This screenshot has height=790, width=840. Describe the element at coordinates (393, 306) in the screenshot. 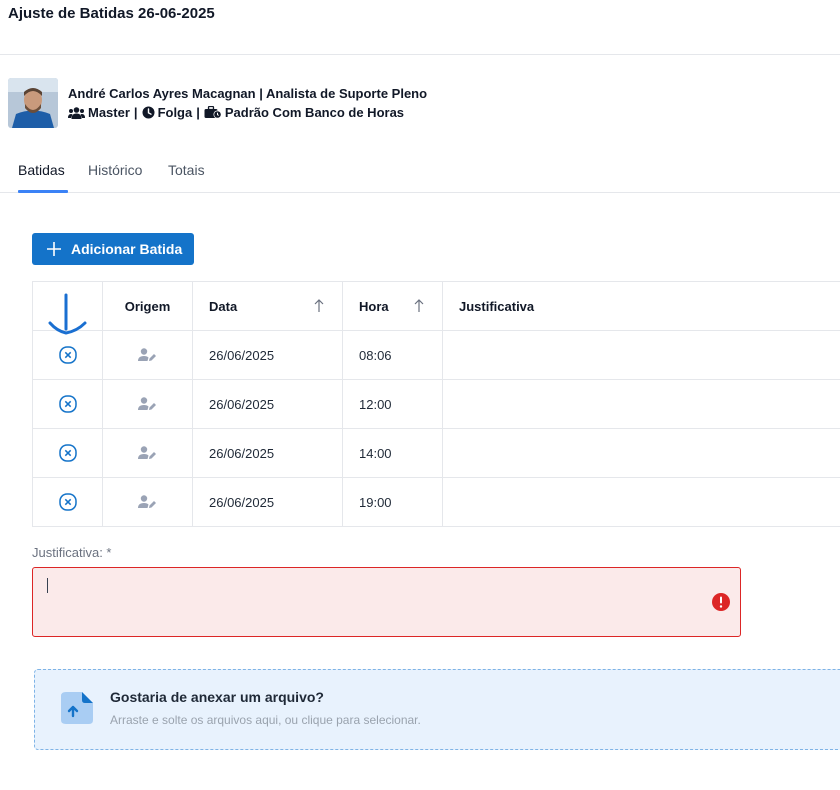

I see `column-header-hora: Hora` at that location.